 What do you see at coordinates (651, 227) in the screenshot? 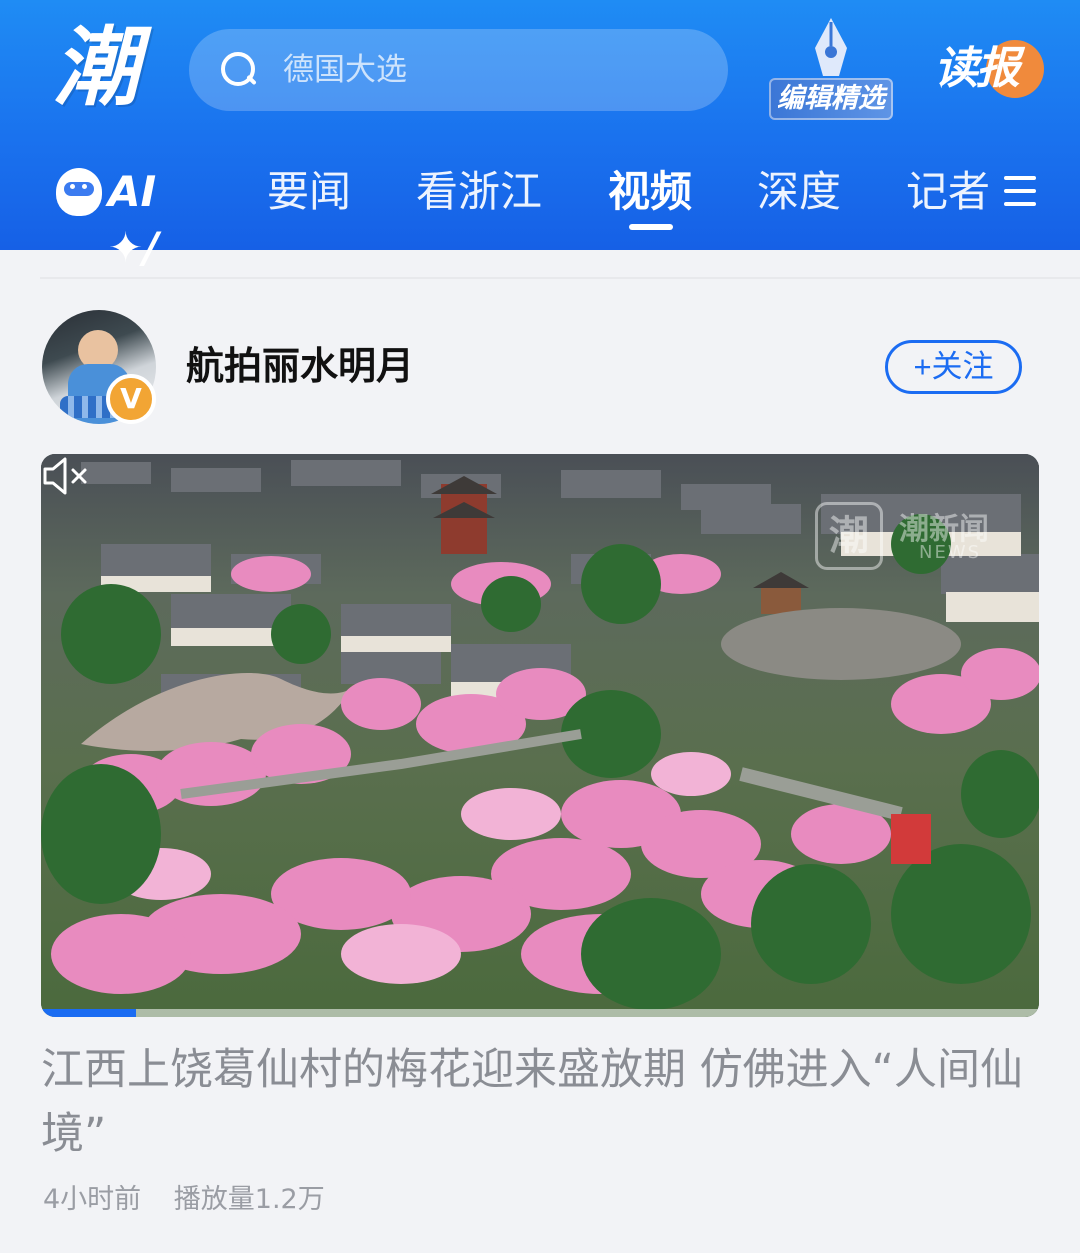
I see `active-tab-indicator` at bounding box center [651, 227].